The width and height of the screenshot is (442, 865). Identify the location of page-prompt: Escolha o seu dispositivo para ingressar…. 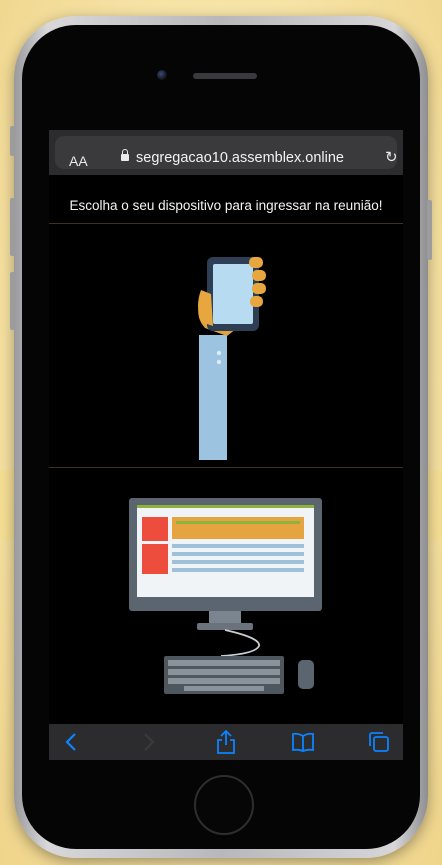
(226, 205).